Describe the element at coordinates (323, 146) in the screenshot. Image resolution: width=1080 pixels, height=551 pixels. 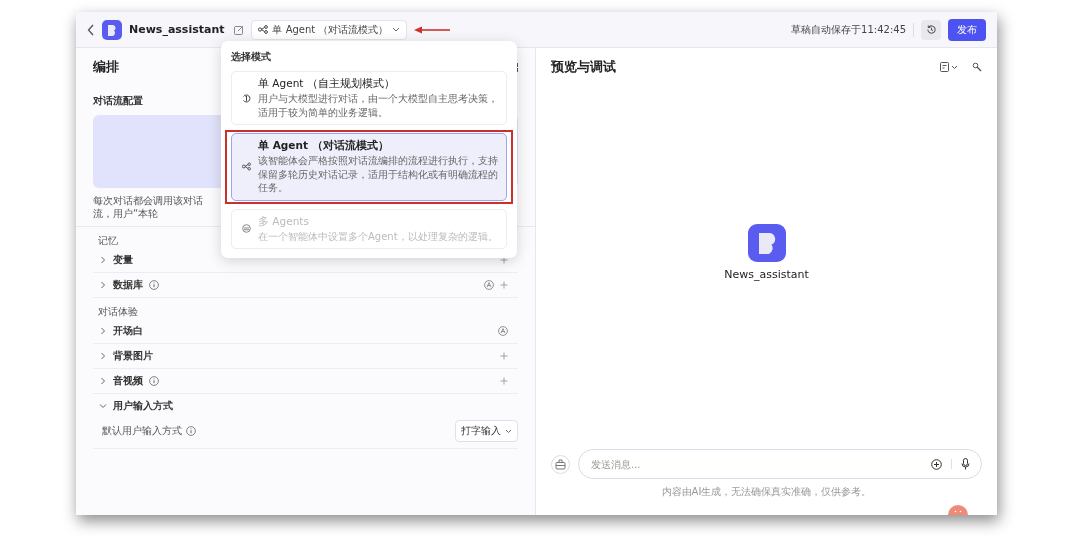
I see `option-title: 单 Agent （对话流模式）` at that location.